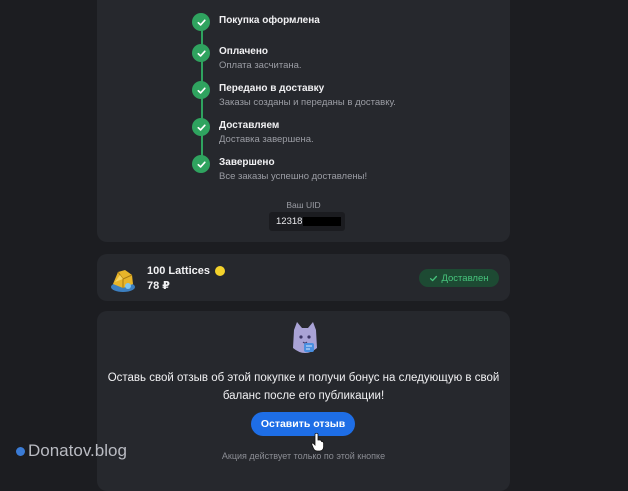 This screenshot has width=628, height=491. What do you see at coordinates (269, 20) in the screenshot?
I see `step-title: Покупка оформлена` at bounding box center [269, 20].